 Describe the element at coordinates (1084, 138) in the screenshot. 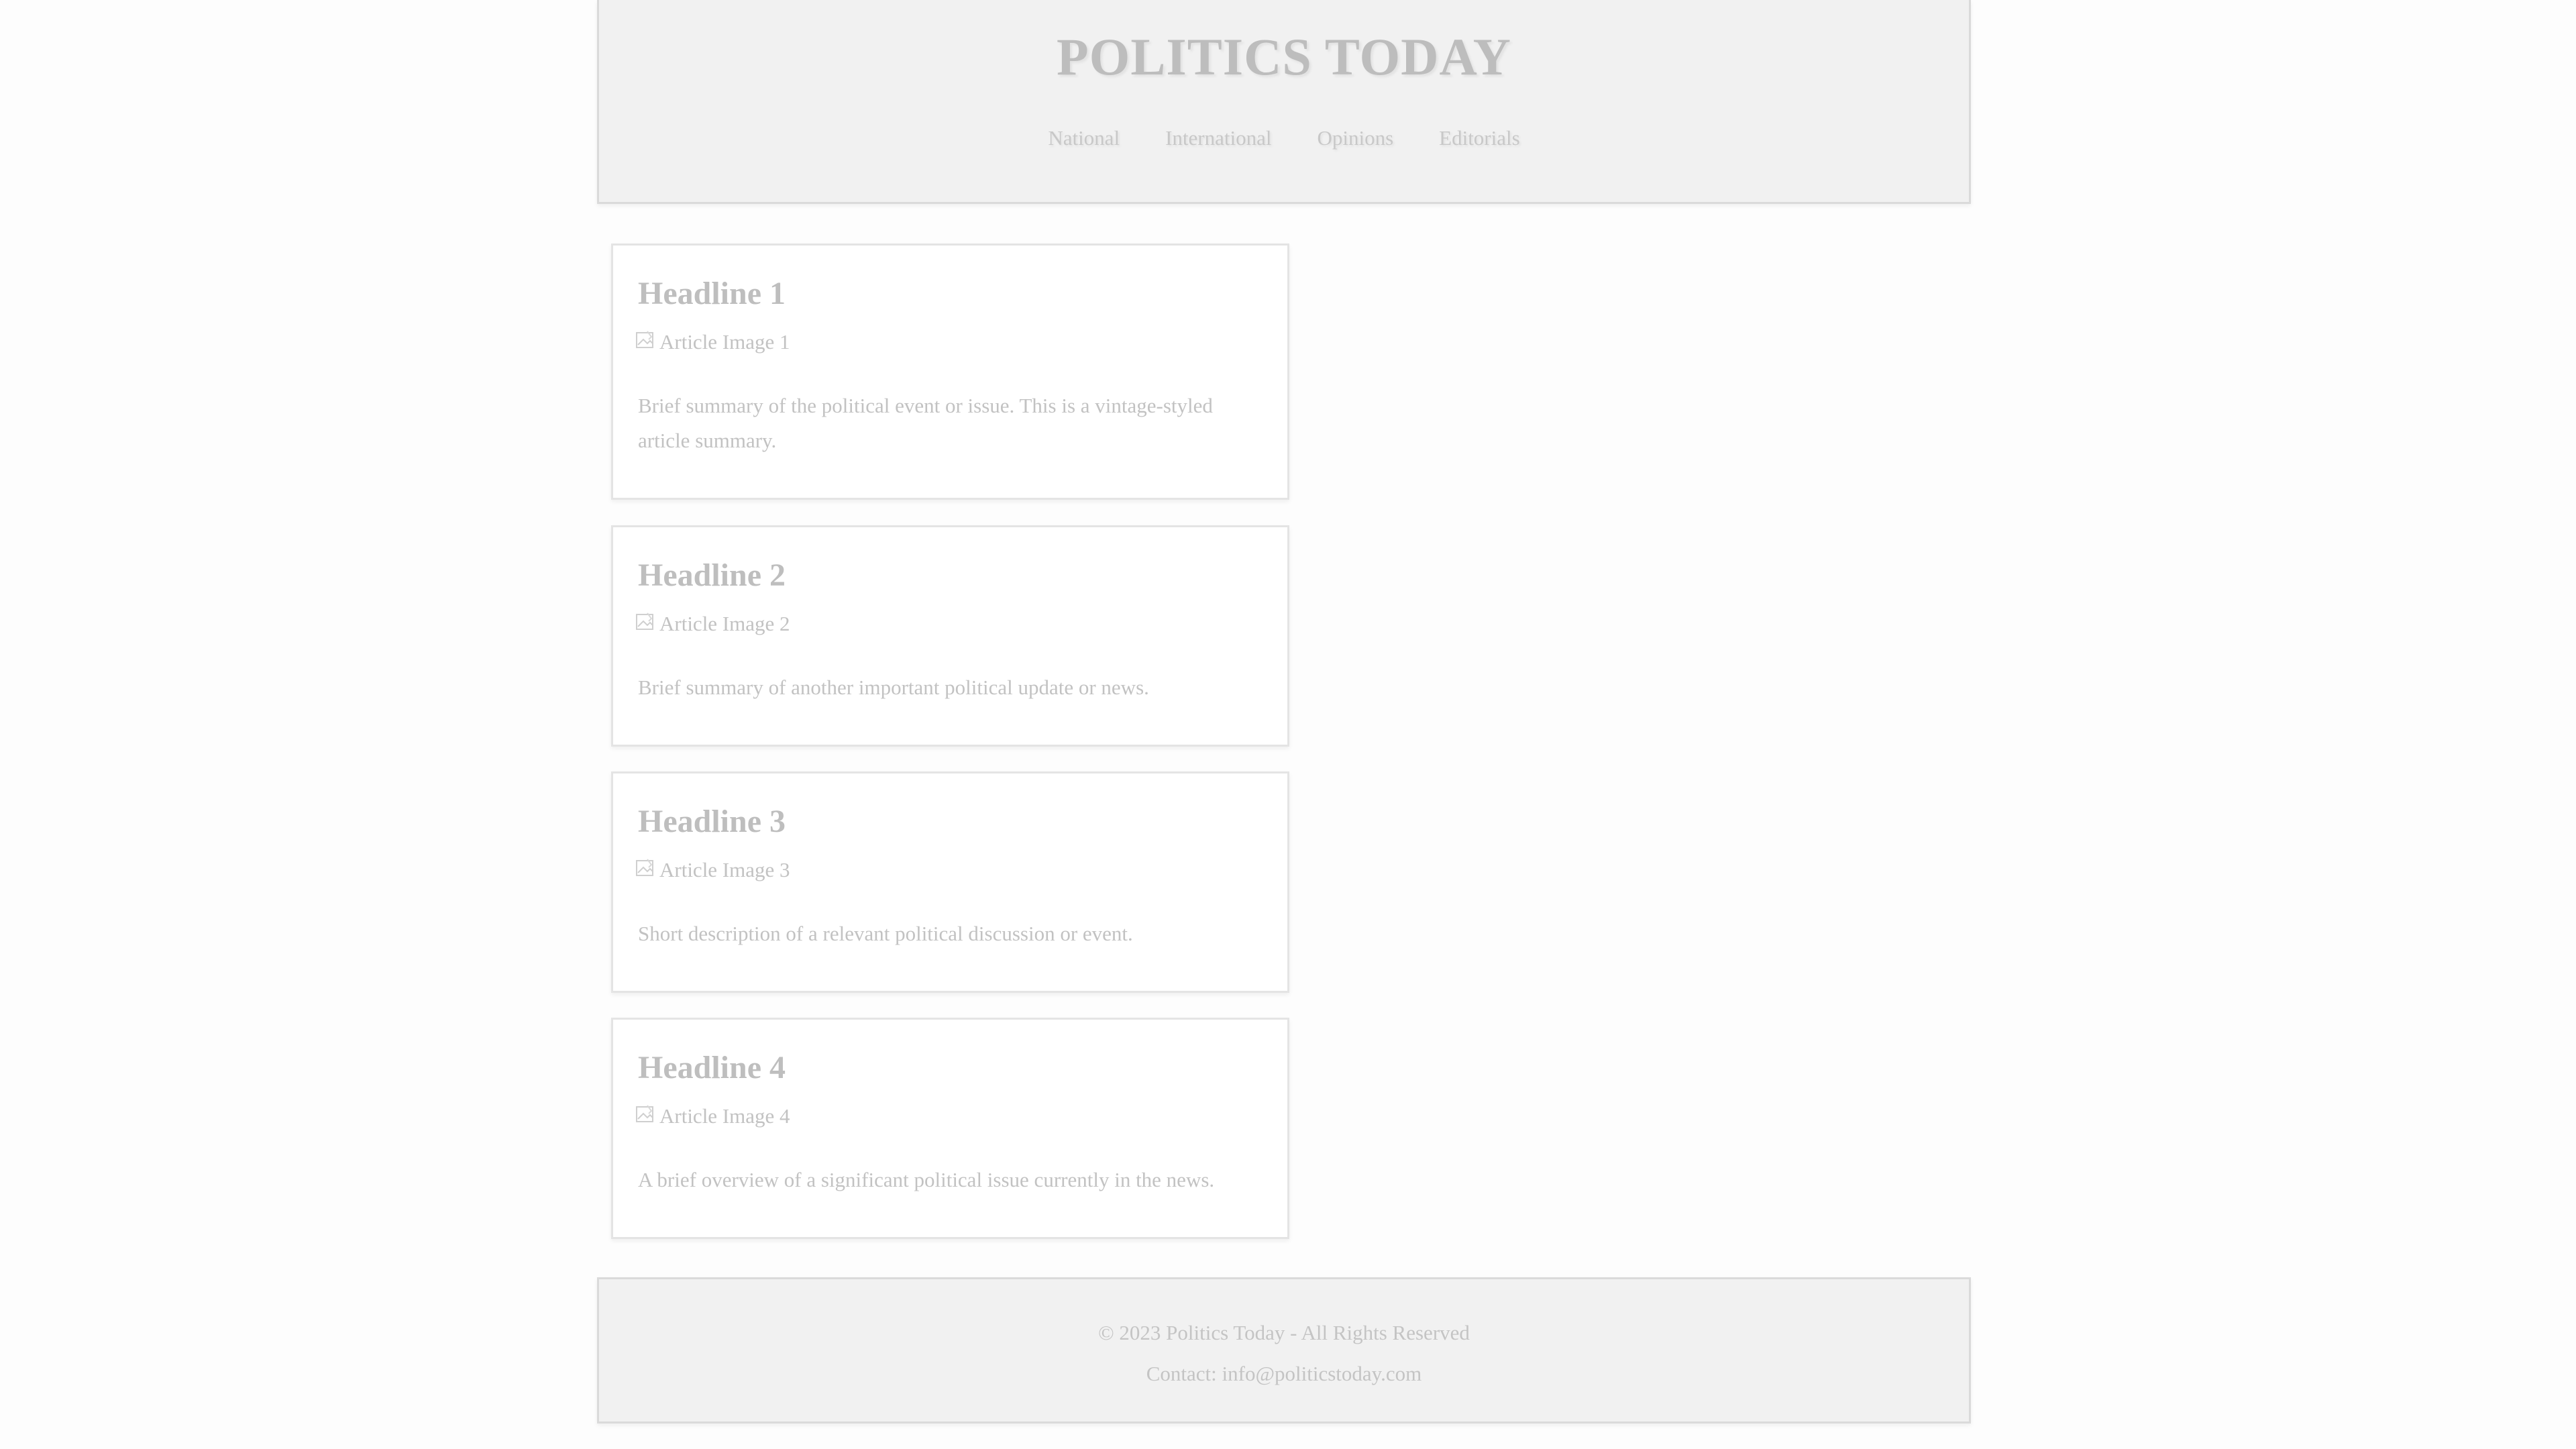

I see `nav-link-national: National` at that location.